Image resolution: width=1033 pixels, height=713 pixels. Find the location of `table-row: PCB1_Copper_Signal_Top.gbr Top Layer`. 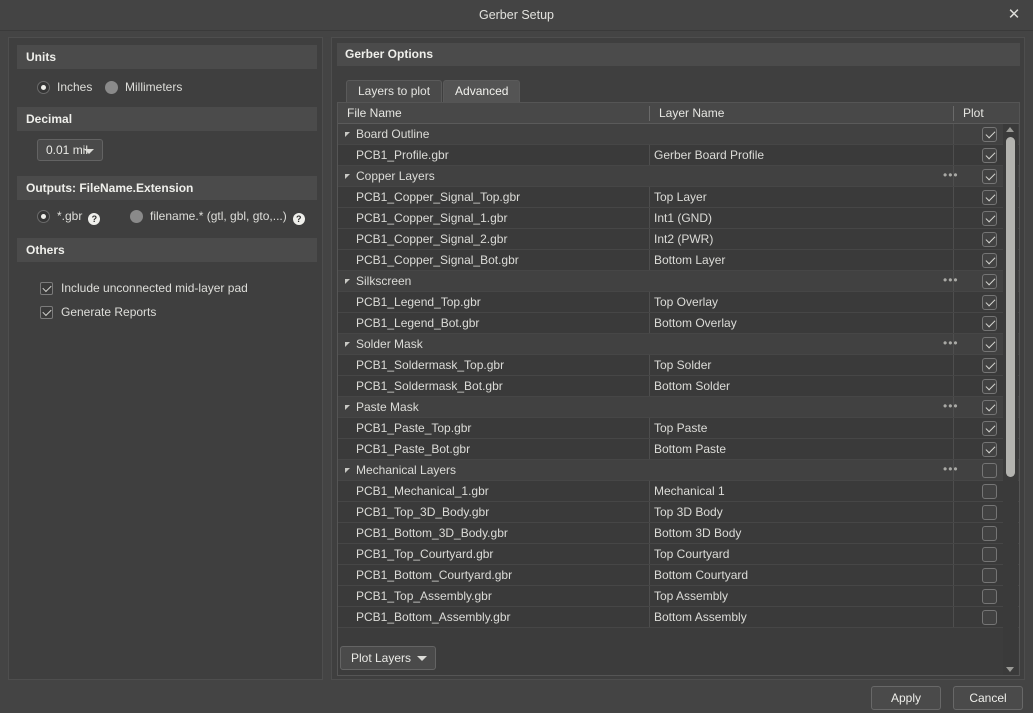

table-row: PCB1_Copper_Signal_Top.gbr Top Layer is located at coordinates (678, 197).